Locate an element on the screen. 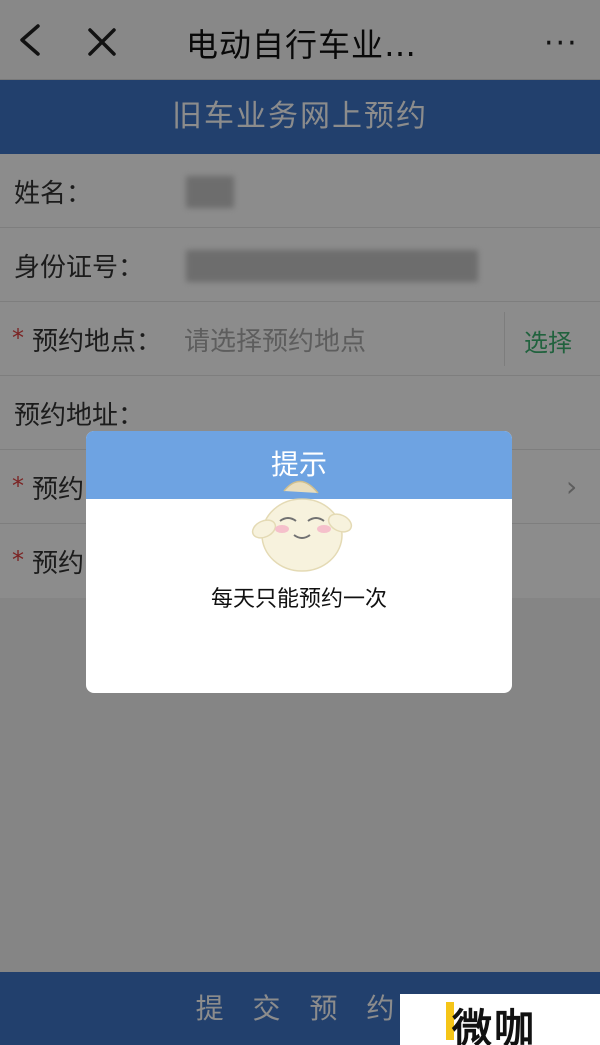 Image resolution: width=600 pixels, height=1045 pixels. watermark: 微咖 is located at coordinates (500, 1019).